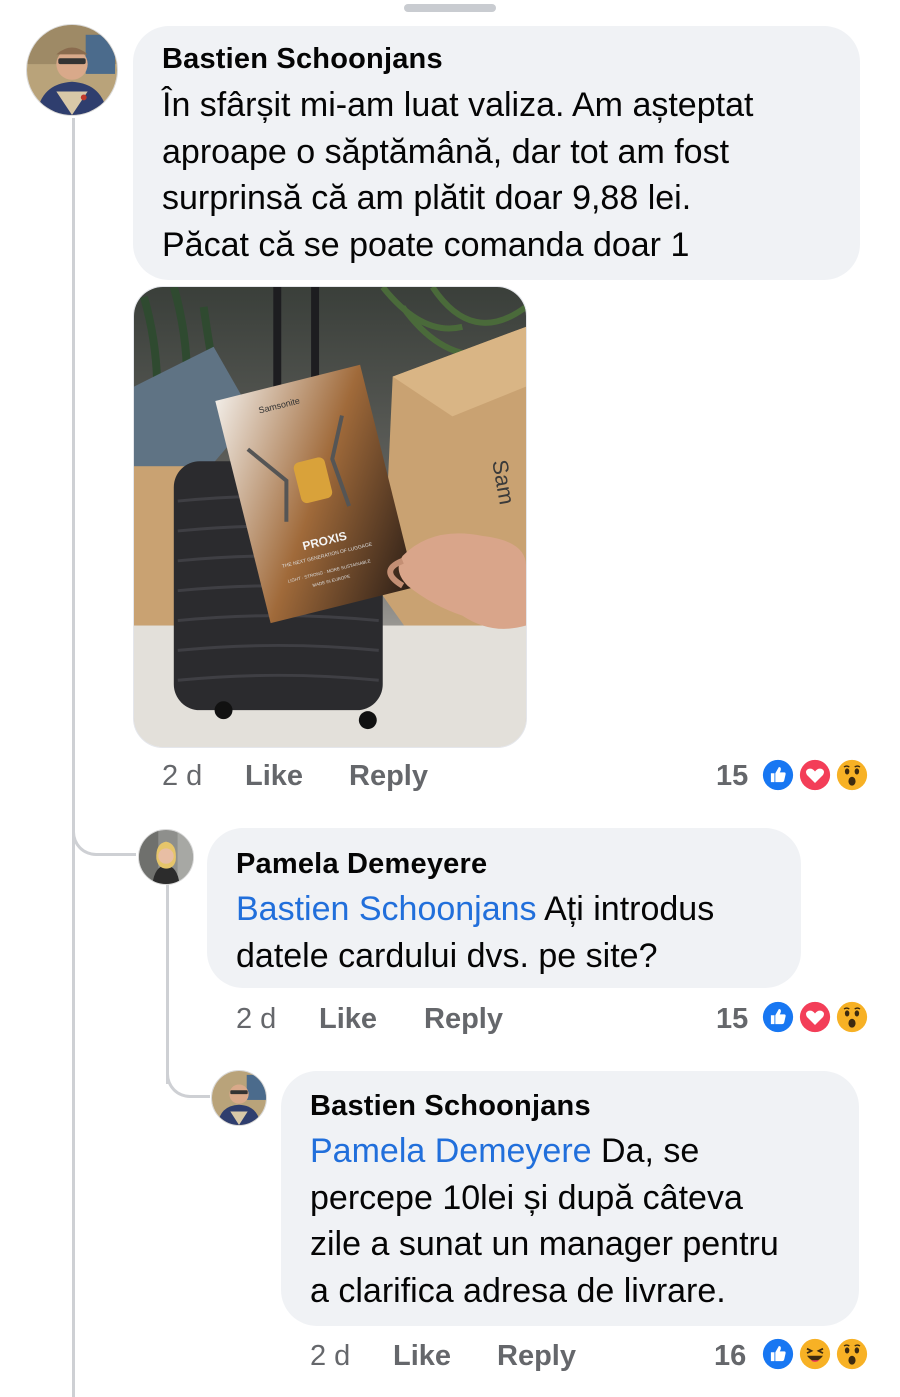 This screenshot has height=1397, width=900. I want to click on haha-reaction-icon, so click(815, 1354).